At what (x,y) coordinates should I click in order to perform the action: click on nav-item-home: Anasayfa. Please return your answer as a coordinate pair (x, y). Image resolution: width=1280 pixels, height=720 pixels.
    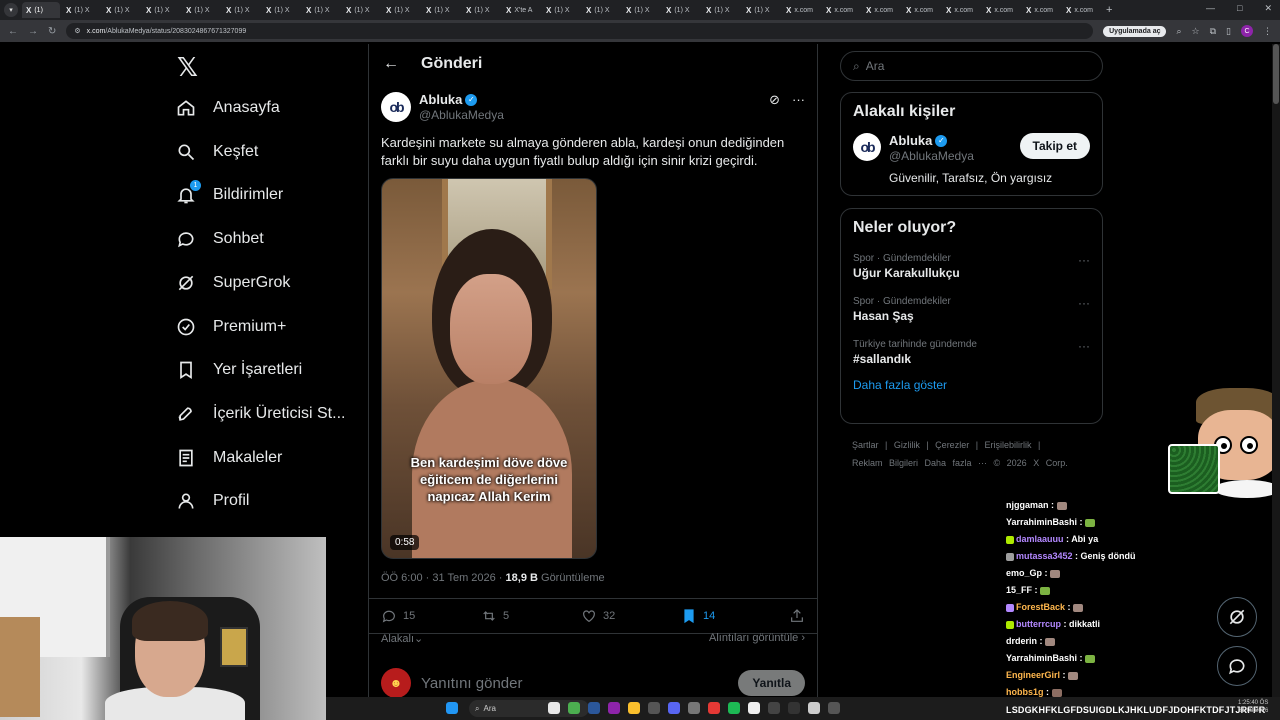
    Looking at the image, I should click on (227, 108).